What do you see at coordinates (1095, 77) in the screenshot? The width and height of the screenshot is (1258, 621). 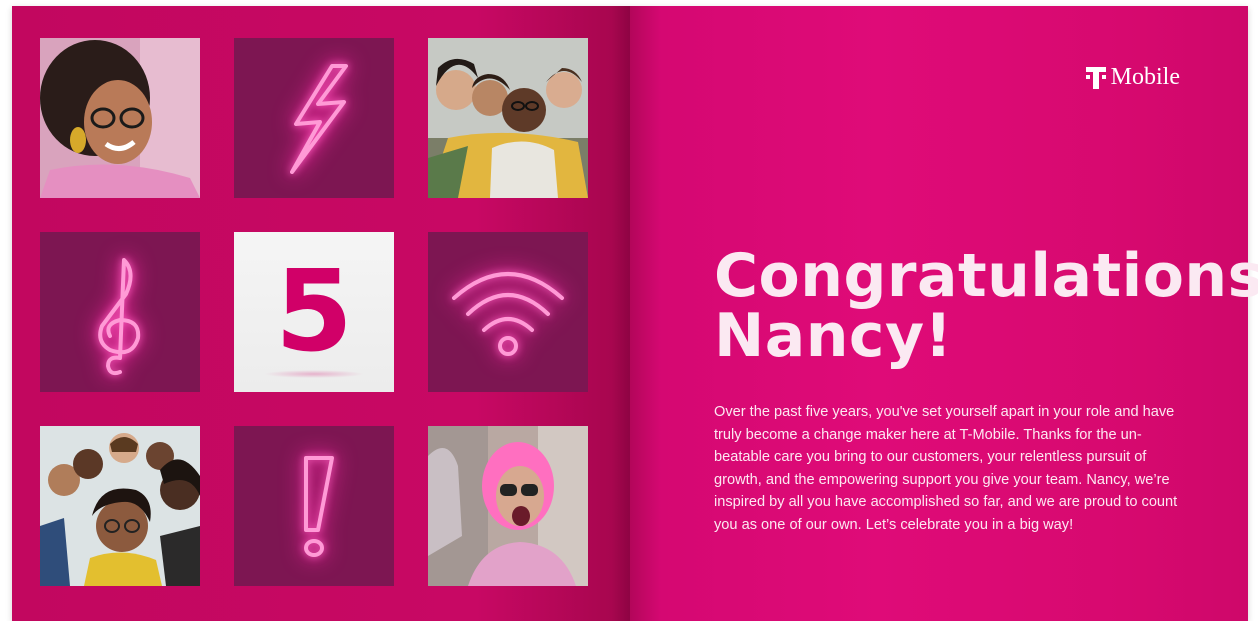 I see `t-mobile-logo-icon` at bounding box center [1095, 77].